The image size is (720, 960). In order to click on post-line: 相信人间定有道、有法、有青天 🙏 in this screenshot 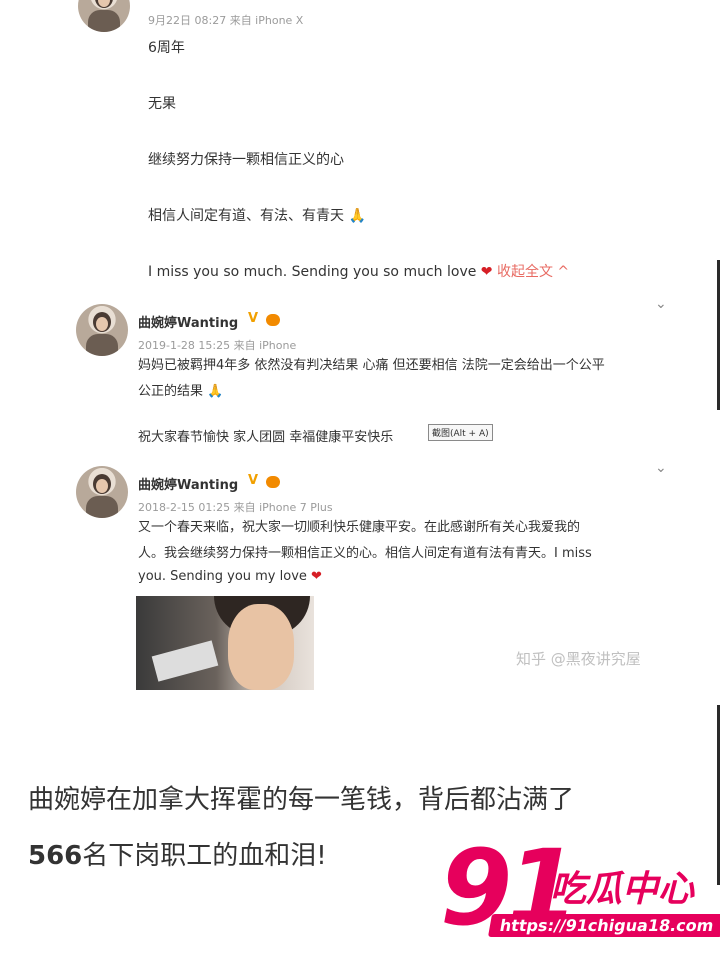, I will do `click(257, 216)`.